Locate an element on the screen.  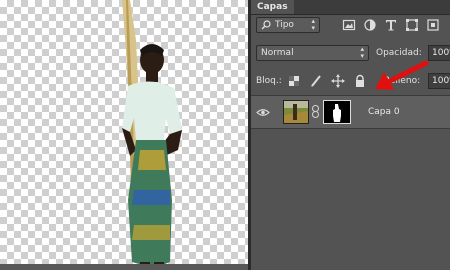
adjustment-filter-icon is located at coordinates (370, 25).